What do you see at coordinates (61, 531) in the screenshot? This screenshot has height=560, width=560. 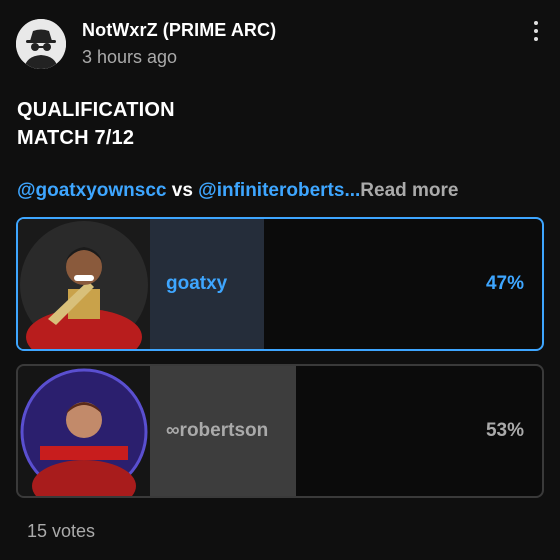 I see `vote-count: 15 votes` at bounding box center [61, 531].